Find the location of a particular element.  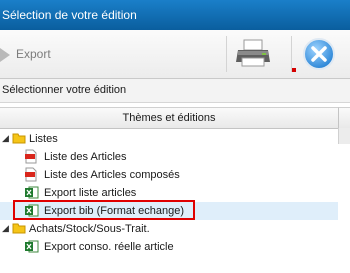

export-arrow-icon is located at coordinates (5, 55).